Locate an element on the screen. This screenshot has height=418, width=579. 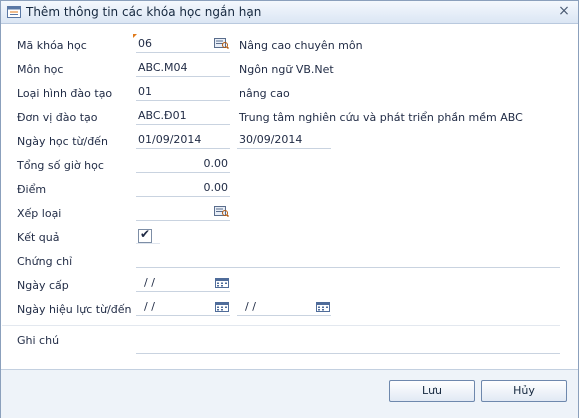
tong-so-gio-hoc-field: 0.00 is located at coordinates (183, 164).